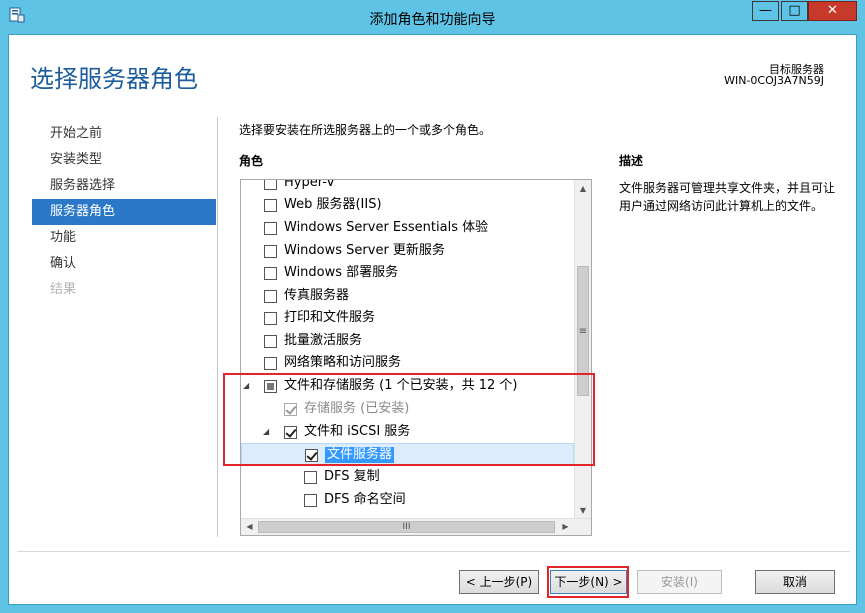  I want to click on role-label: 传真服务器, so click(317, 295).